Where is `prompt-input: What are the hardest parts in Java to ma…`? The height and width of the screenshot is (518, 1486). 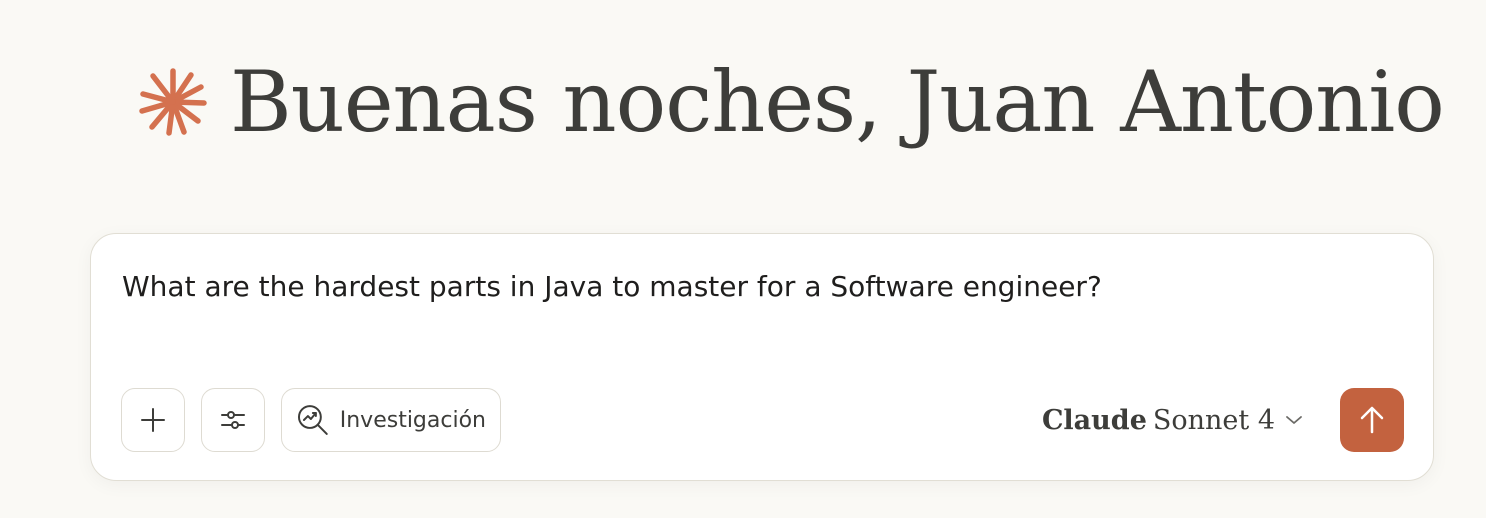 prompt-input: What are the hardest parts in Java to ma… is located at coordinates (612, 287).